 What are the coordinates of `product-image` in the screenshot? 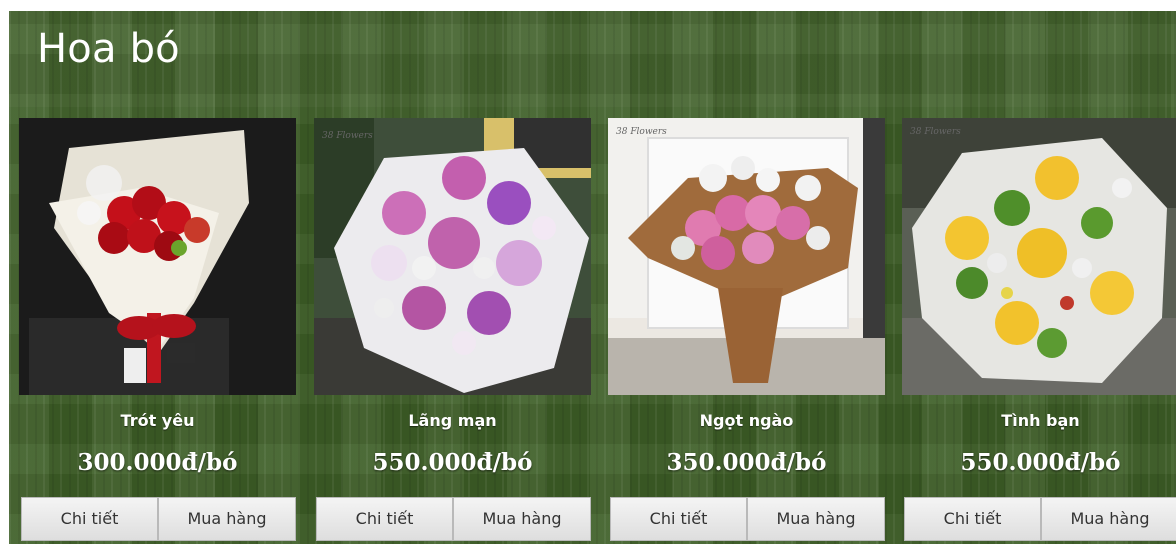 It's located at (157, 256).